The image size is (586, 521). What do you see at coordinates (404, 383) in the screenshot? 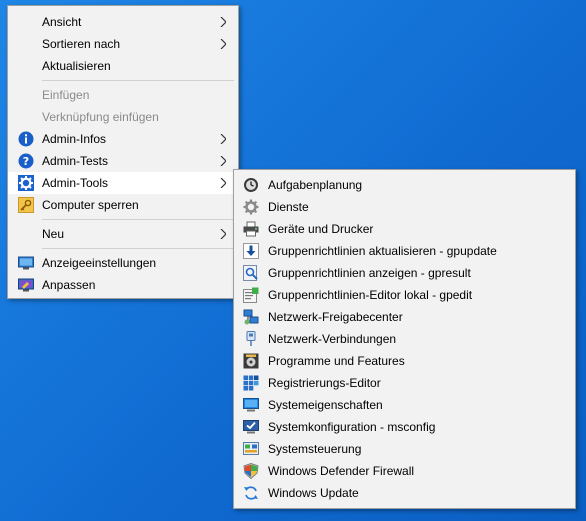
I see `submenu-item-registrierungs-editor: Registrierungs-Editor` at bounding box center [404, 383].